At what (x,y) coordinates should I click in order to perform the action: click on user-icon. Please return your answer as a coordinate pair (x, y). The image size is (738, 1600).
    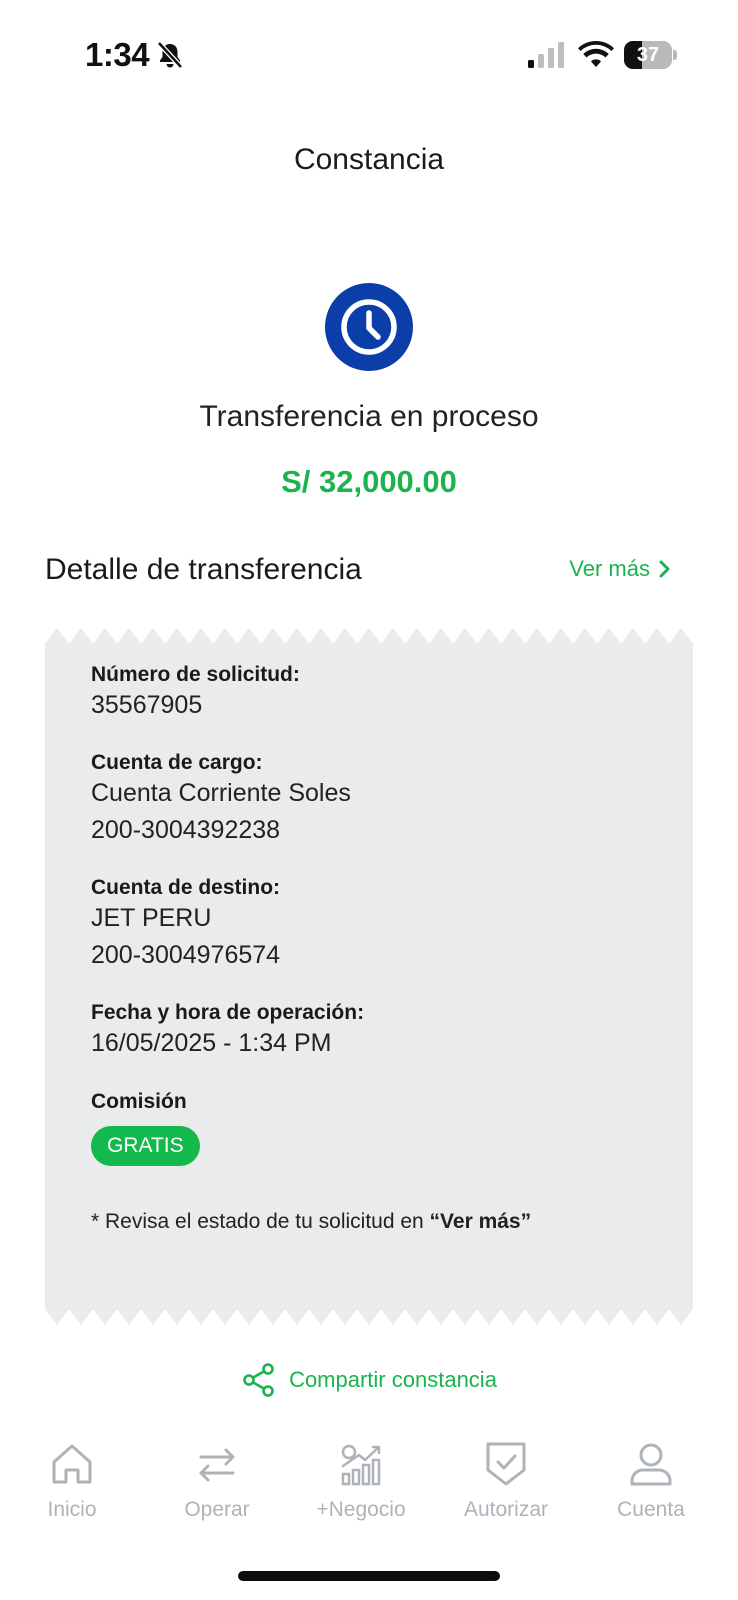
    Looking at the image, I should click on (651, 1464).